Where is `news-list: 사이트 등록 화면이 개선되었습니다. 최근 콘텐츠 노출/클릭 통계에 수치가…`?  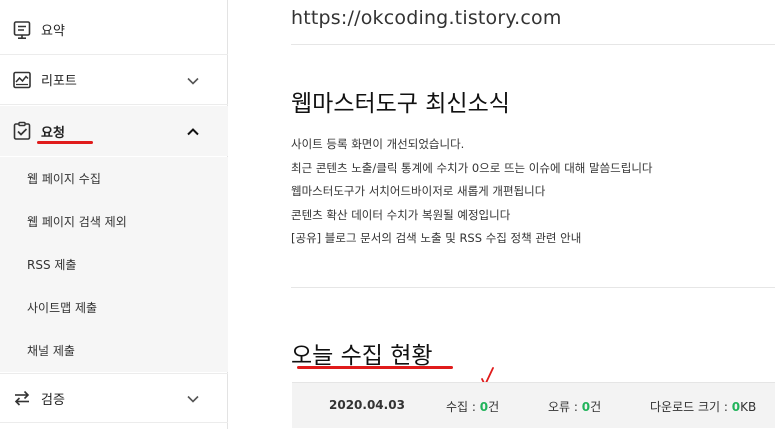 news-list: 사이트 등록 화면이 개선되었습니다. 최근 콘텐츠 노출/클릭 통계에 수치가… is located at coordinates (472, 192).